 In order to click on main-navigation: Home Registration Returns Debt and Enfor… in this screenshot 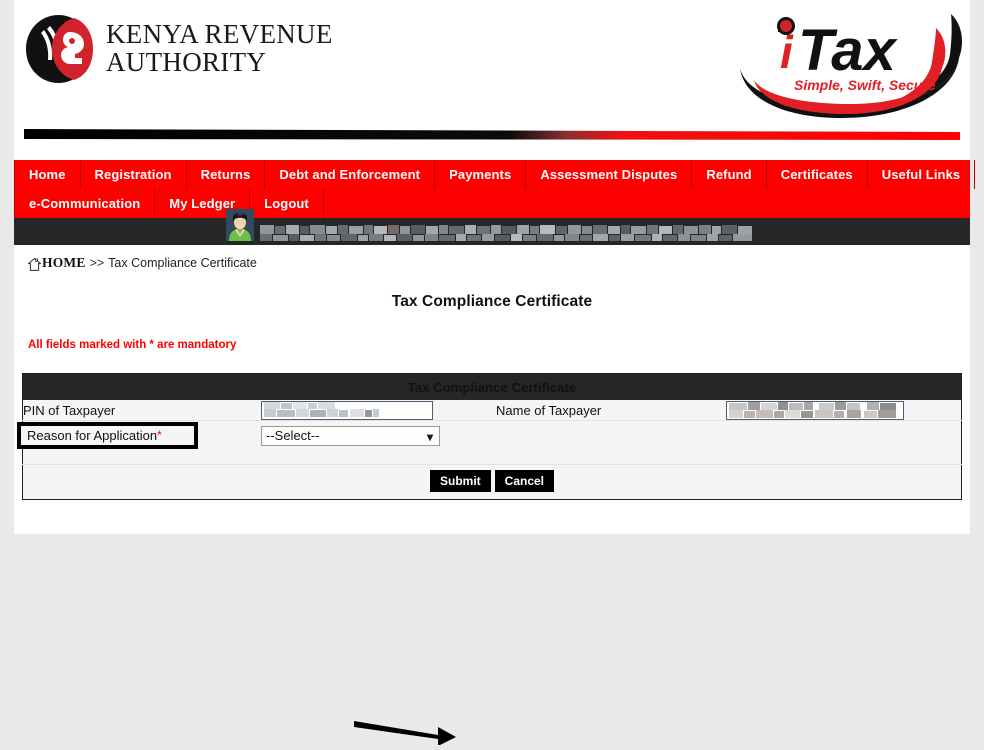, I will do `click(495, 189)`.